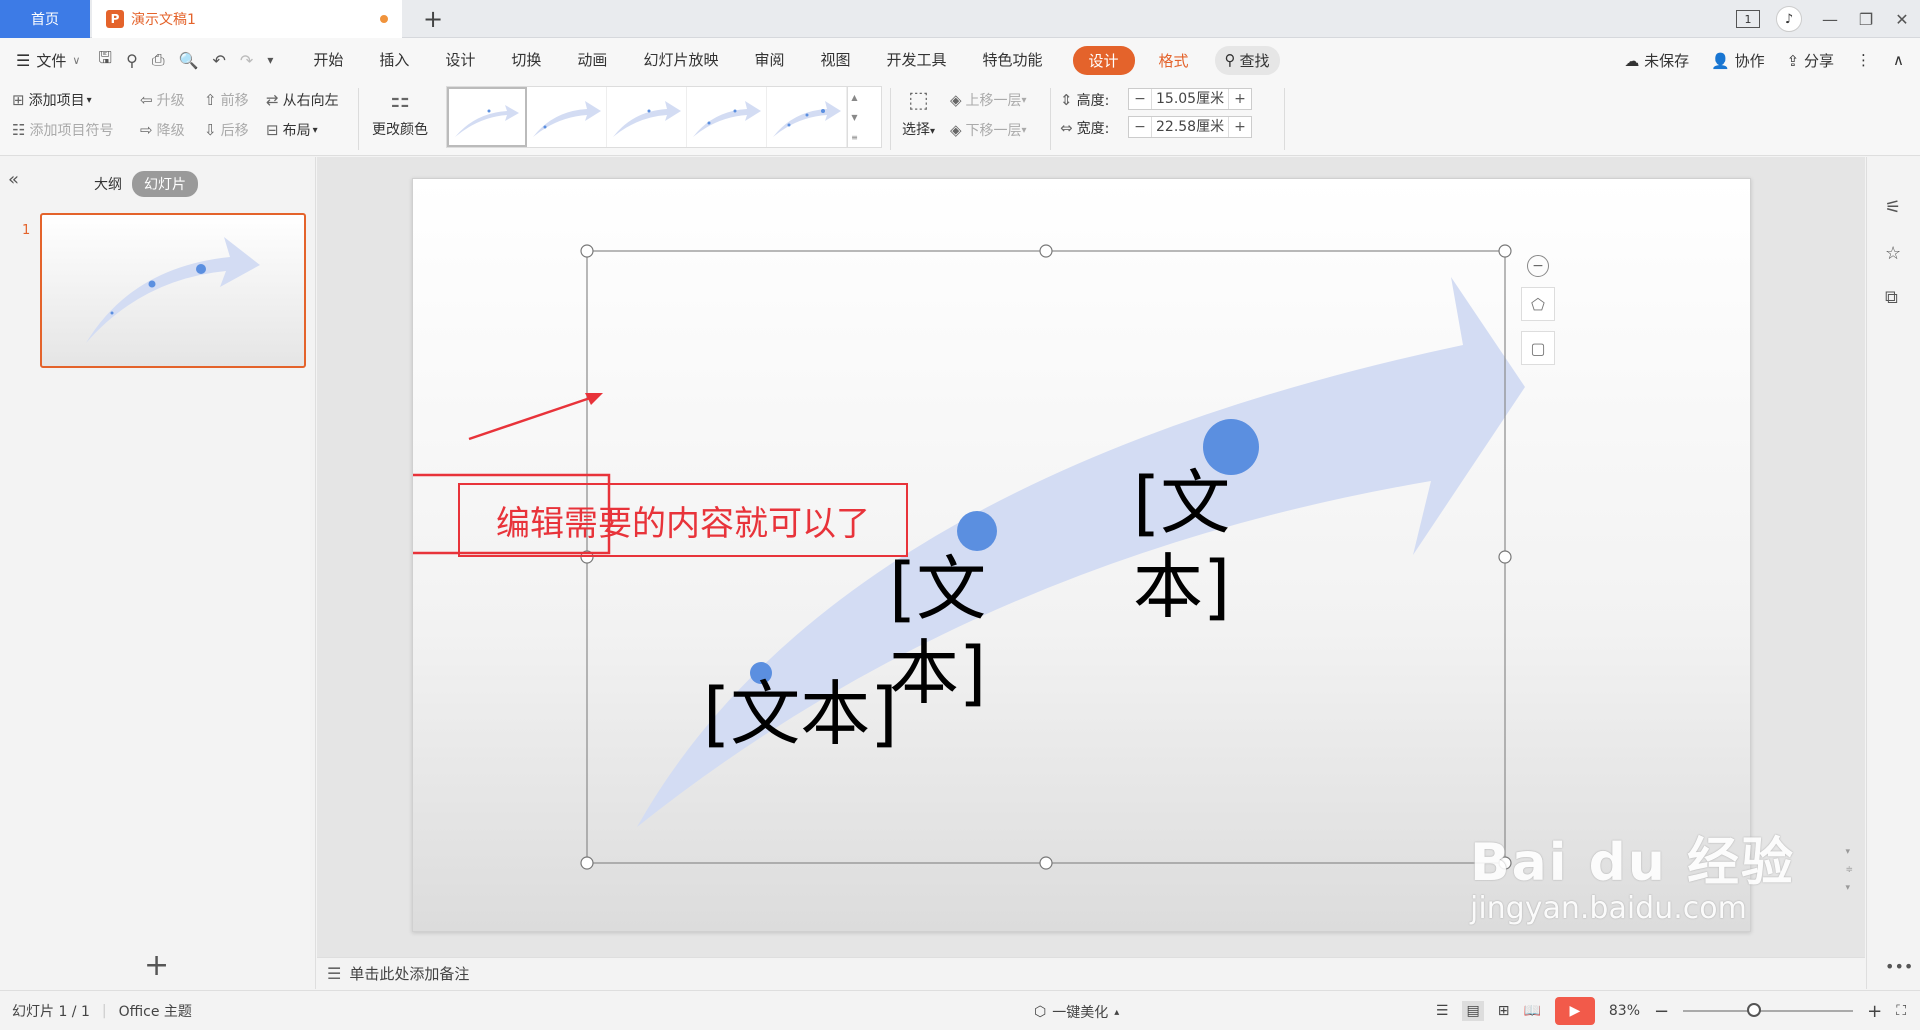 The image size is (1920, 1030). Describe the element at coordinates (1863, 60) in the screenshot. I see `more-icon: ⋮` at that location.